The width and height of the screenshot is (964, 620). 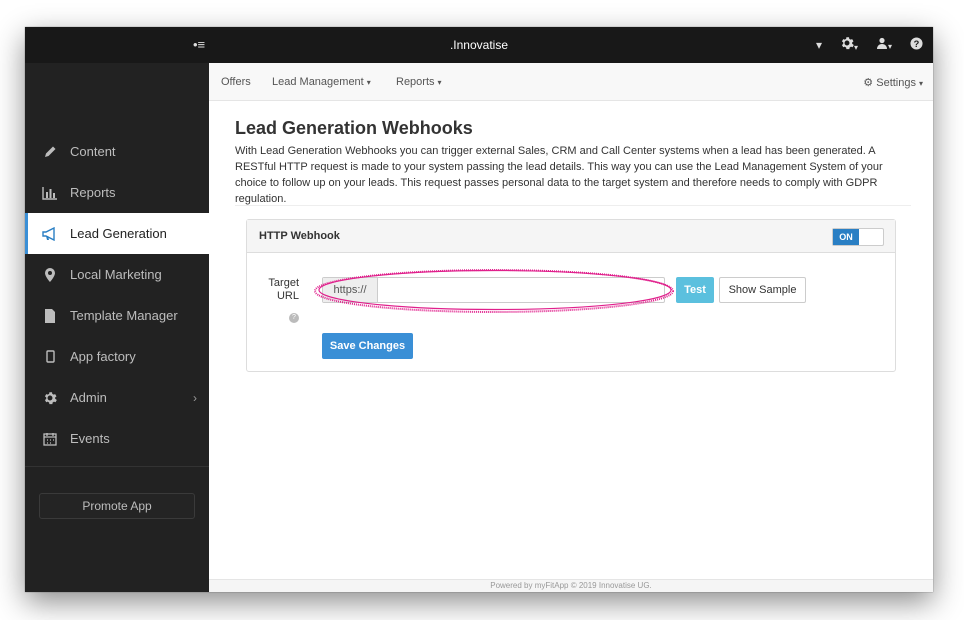 I want to click on nav-label: Lead Management, so click(x=318, y=82).